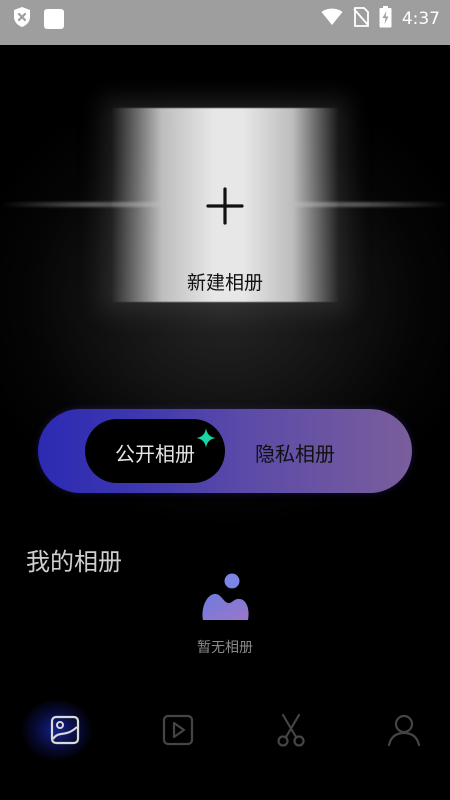  I want to click on video-tab-icon, so click(178, 730).